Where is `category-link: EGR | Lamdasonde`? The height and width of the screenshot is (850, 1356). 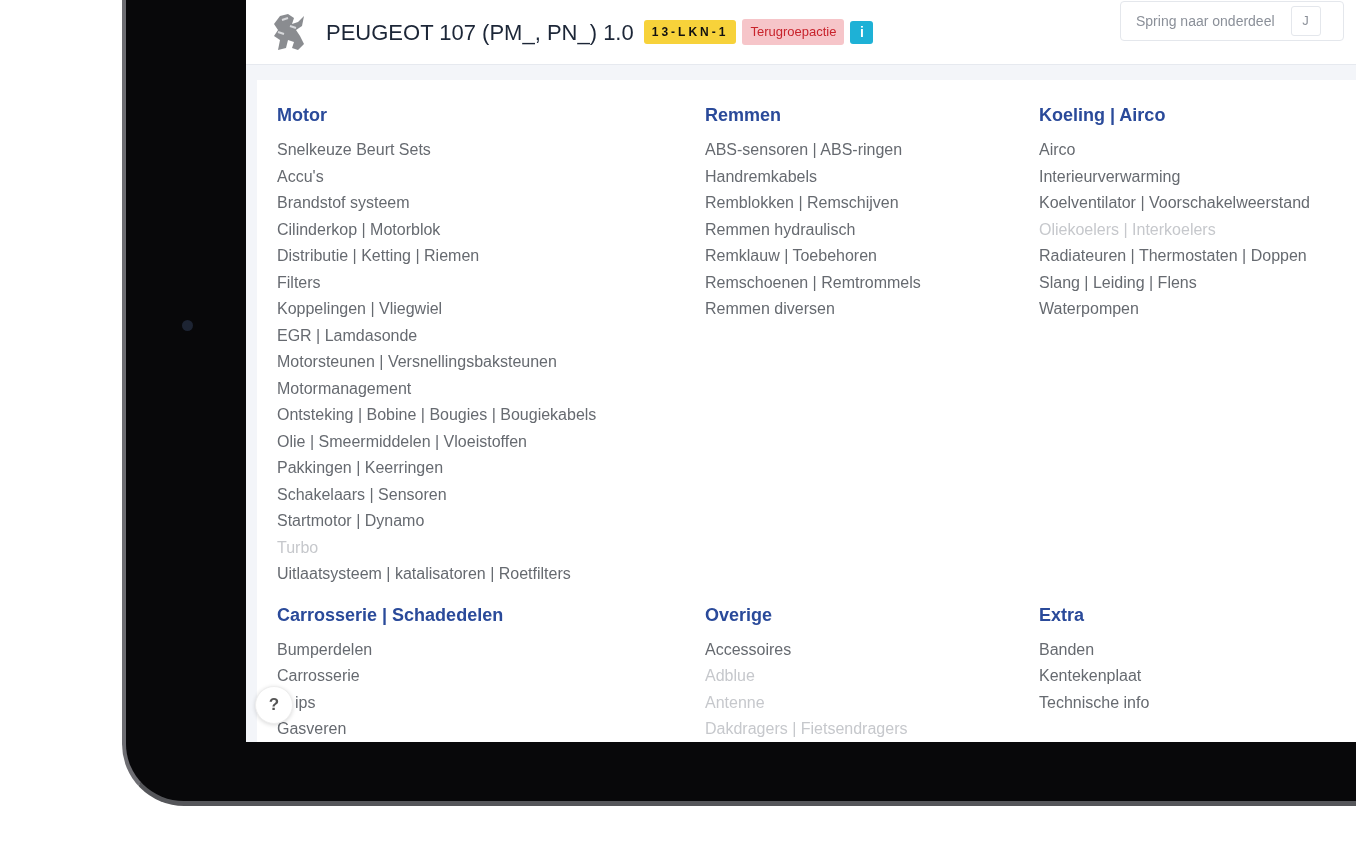 category-link: EGR | Lamdasonde is located at coordinates (347, 335).